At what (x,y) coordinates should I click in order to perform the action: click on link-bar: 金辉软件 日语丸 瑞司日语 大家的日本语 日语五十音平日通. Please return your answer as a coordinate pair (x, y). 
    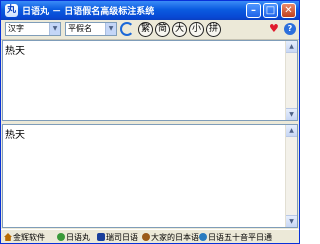
    Looking at the image, I should click on (150, 236).